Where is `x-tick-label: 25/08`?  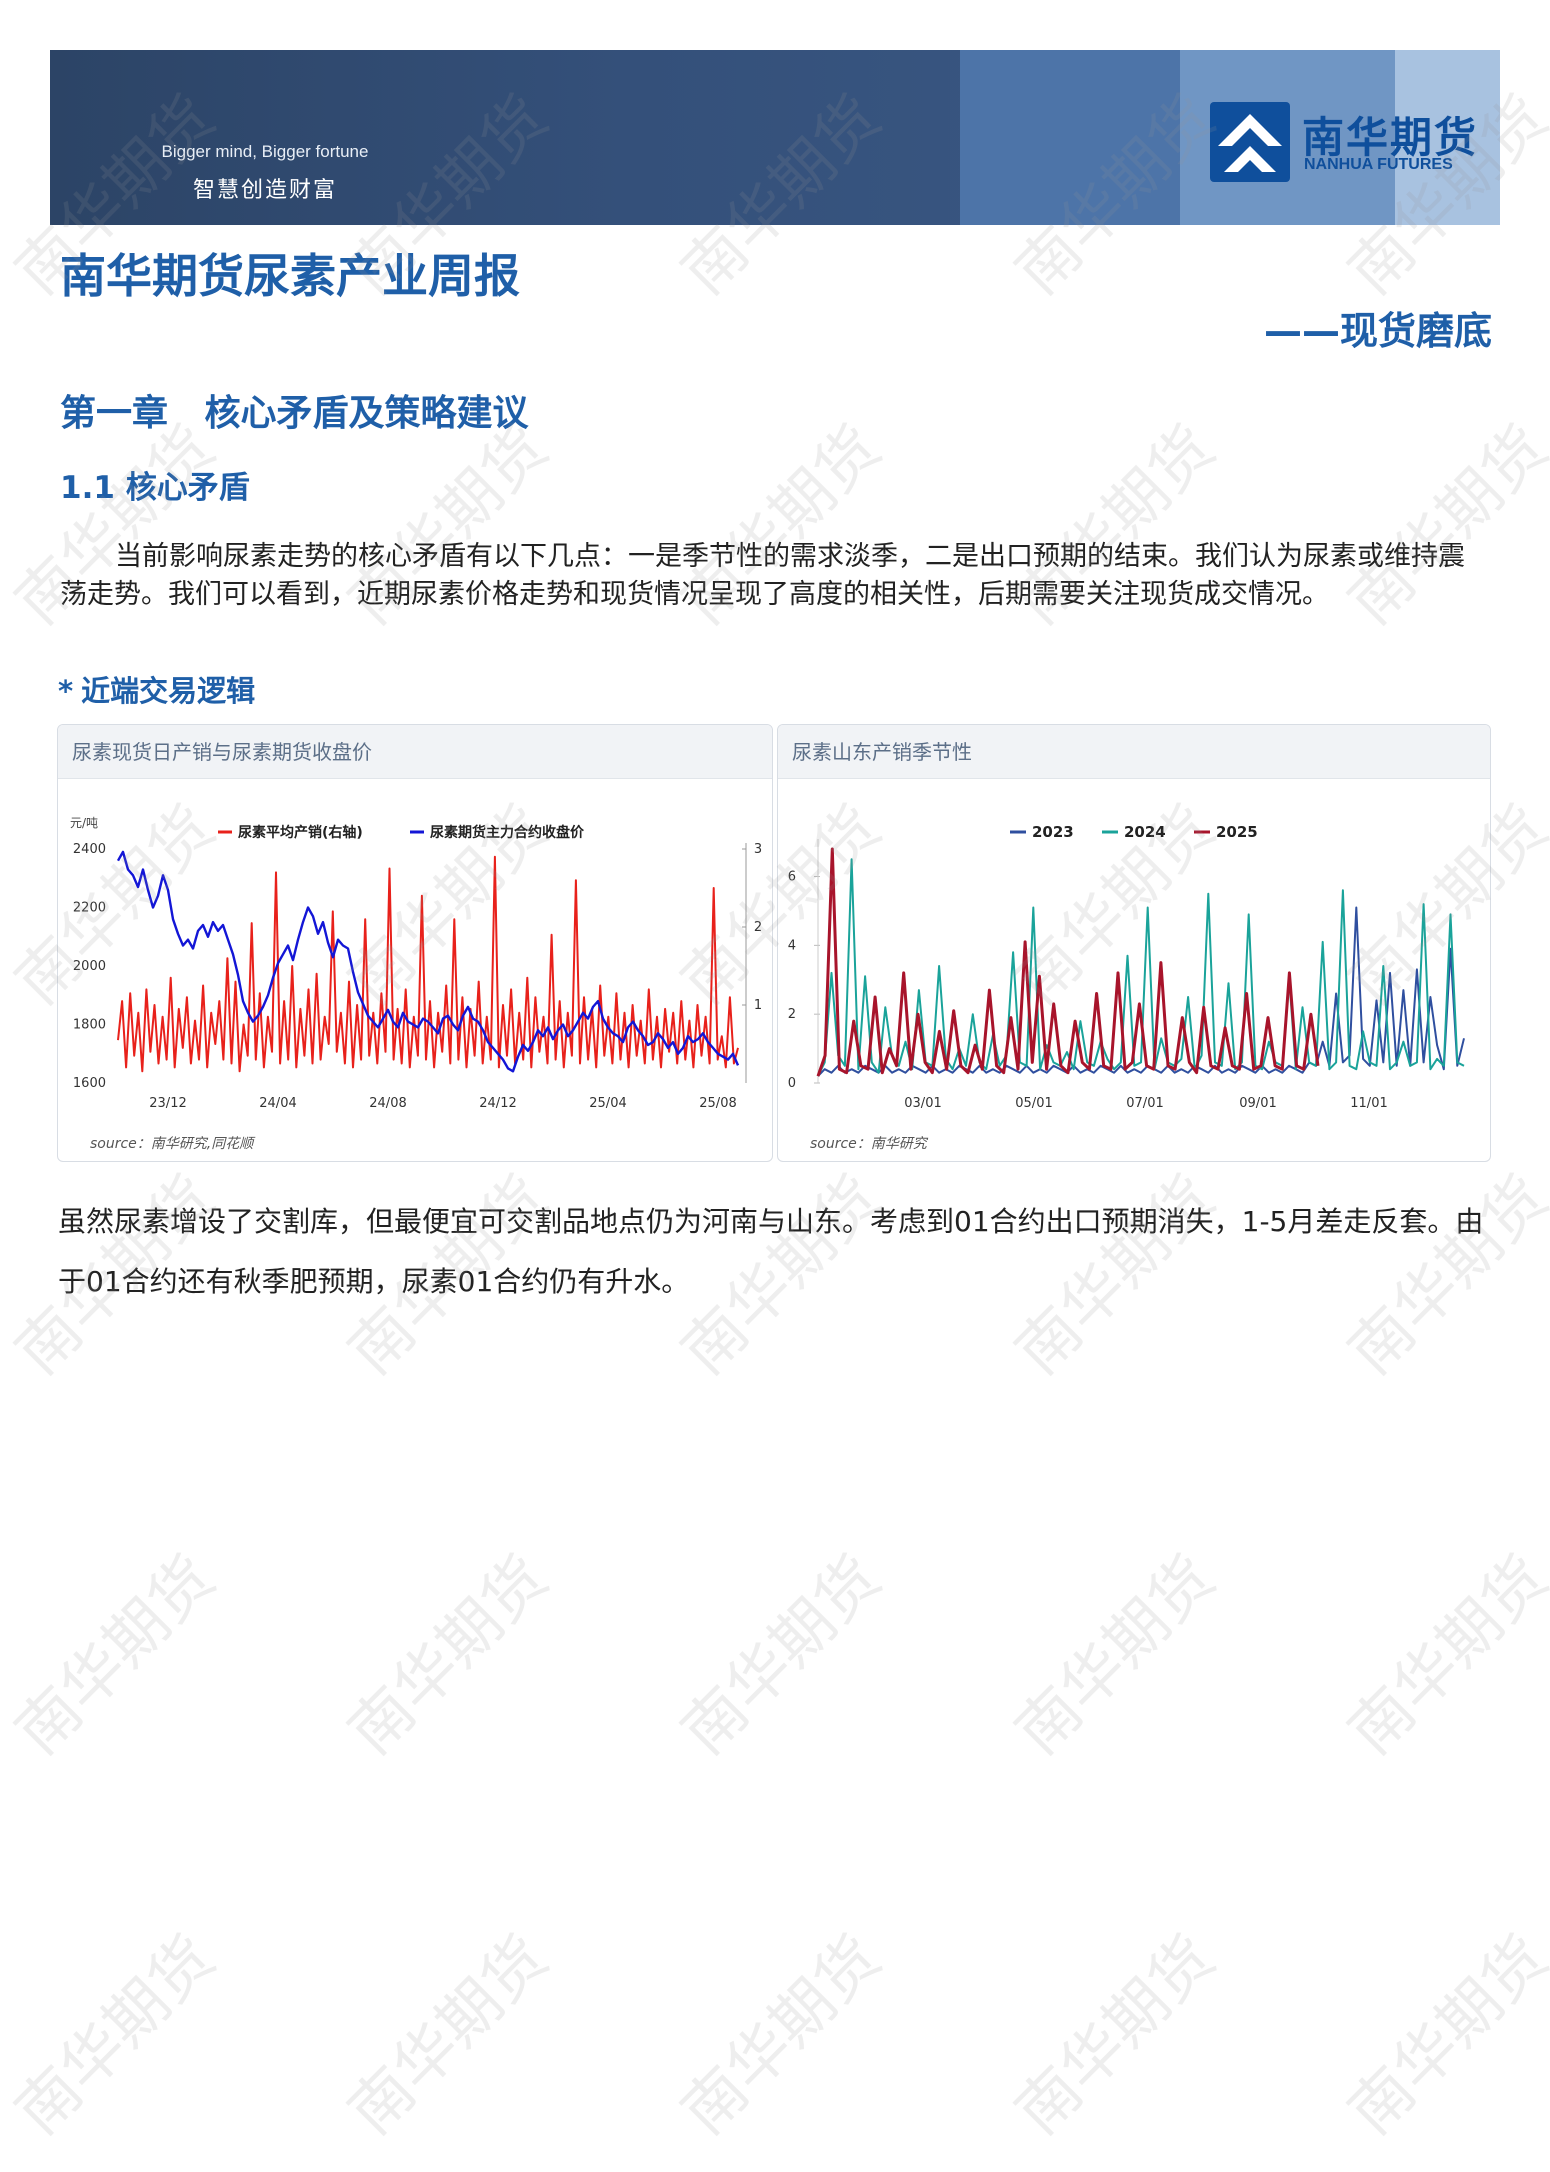
x-tick-label: 25/08 is located at coordinates (717, 1103).